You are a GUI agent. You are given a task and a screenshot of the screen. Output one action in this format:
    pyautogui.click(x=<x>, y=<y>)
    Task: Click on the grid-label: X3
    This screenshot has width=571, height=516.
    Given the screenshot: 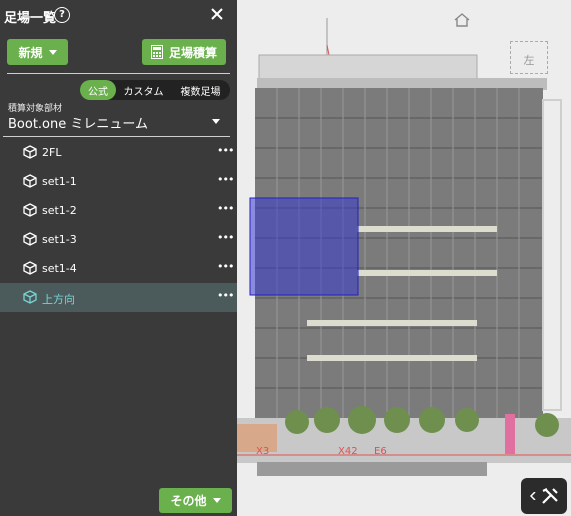 What is the action you would take?
    pyautogui.click(x=263, y=451)
    